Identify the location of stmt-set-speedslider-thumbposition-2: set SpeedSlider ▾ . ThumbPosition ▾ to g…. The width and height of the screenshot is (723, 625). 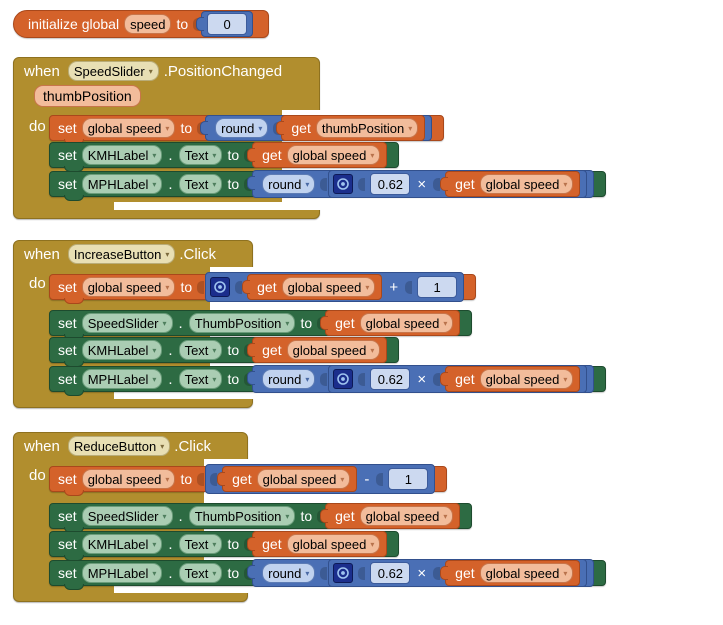
(261, 518).